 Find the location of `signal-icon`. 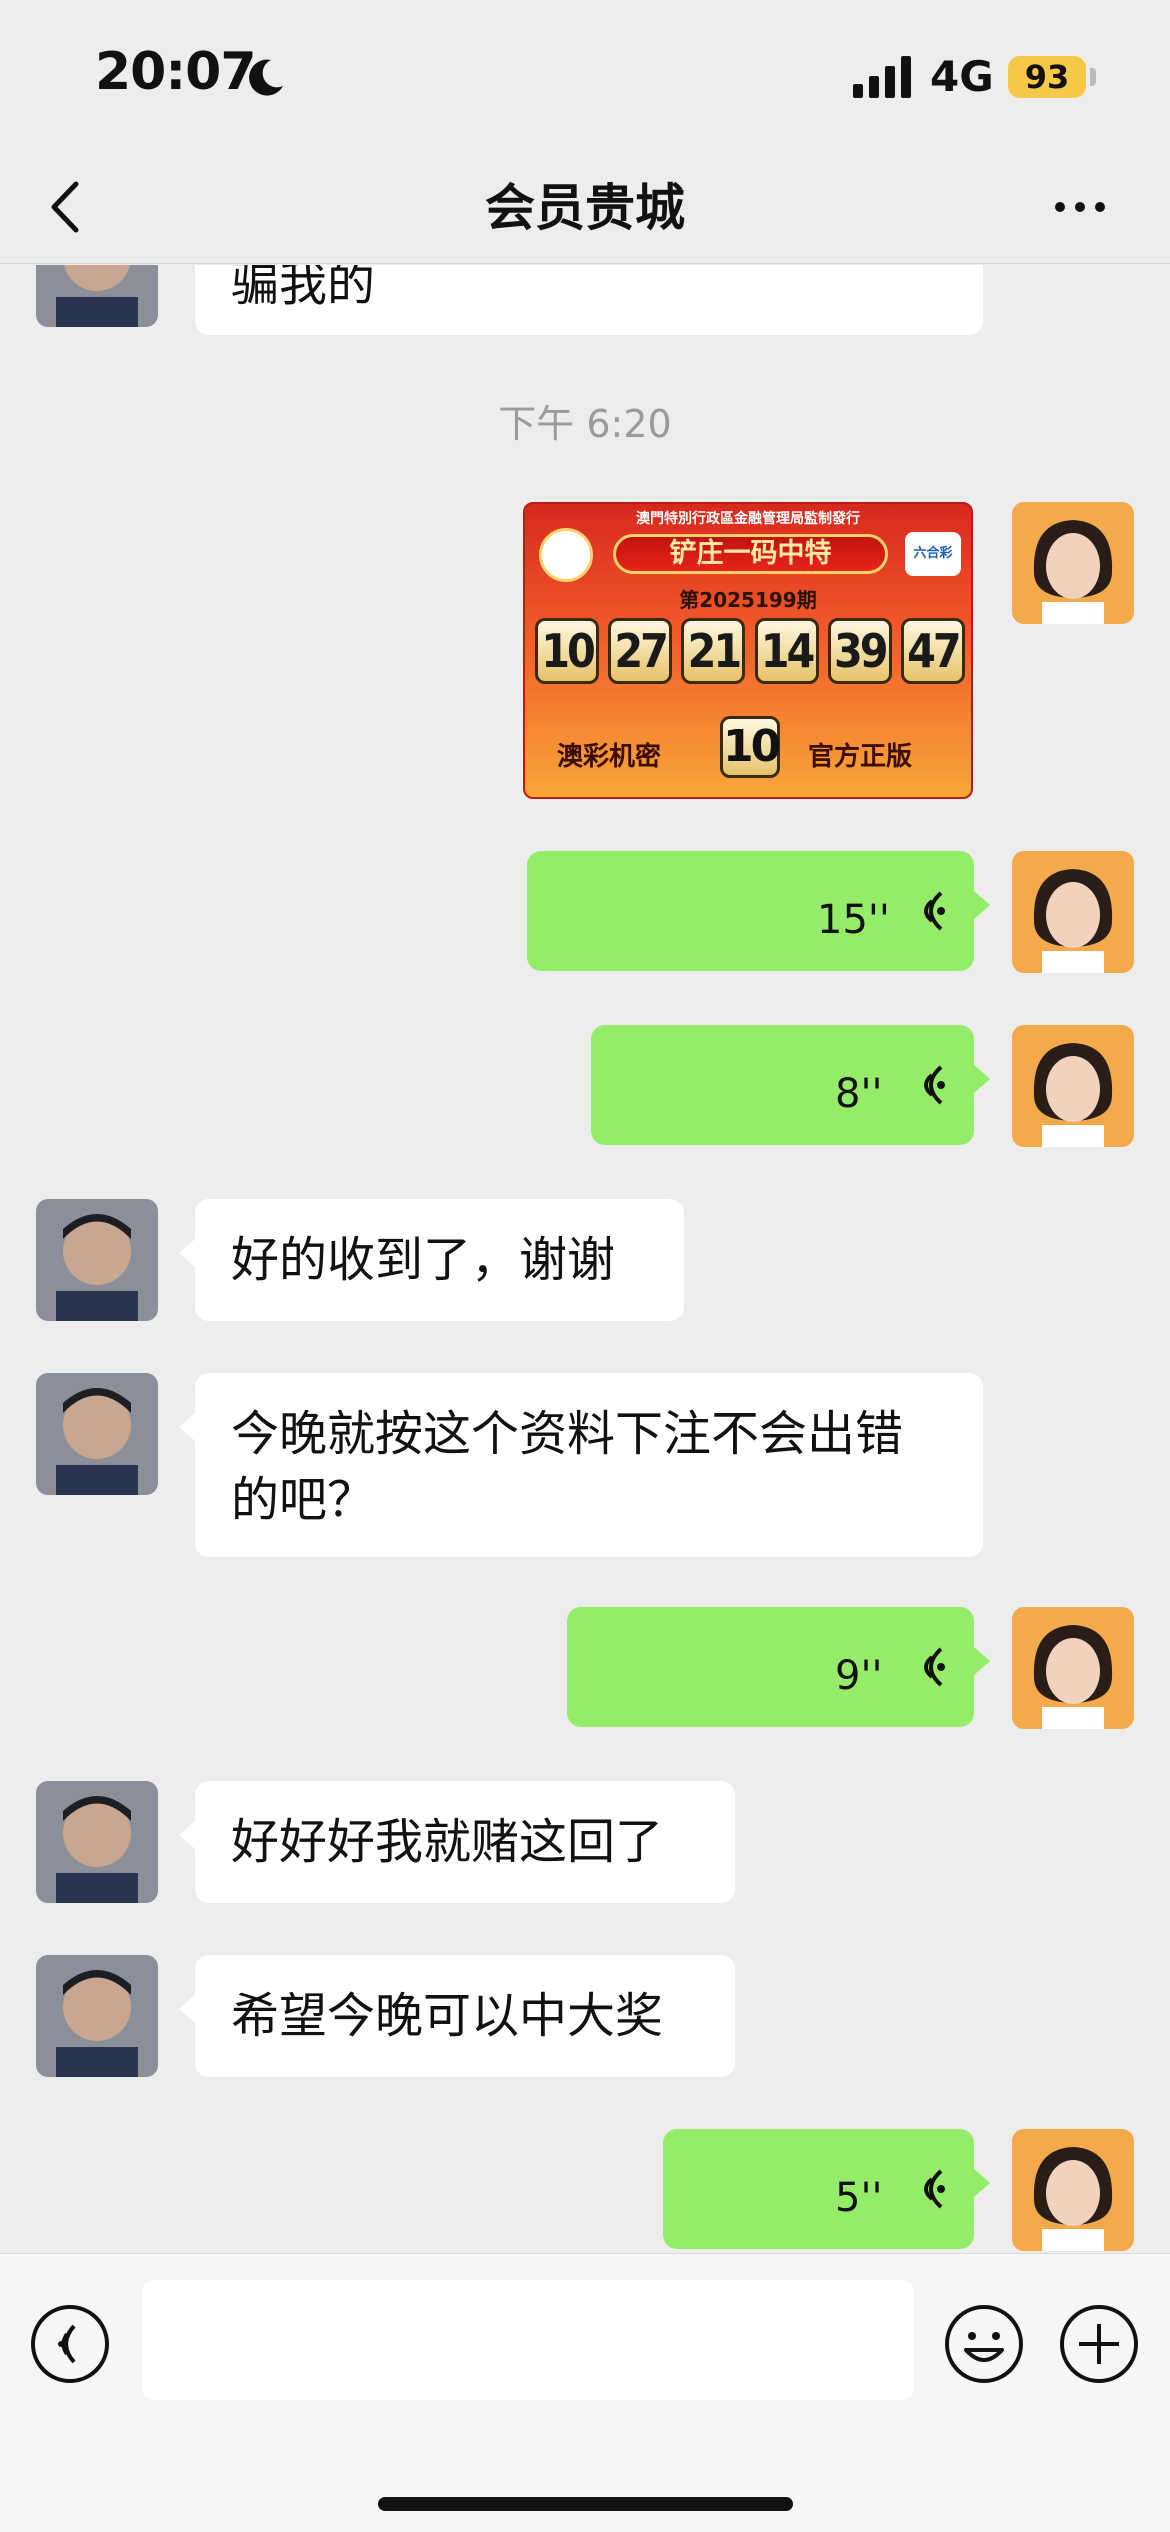

signal-icon is located at coordinates (882, 77).